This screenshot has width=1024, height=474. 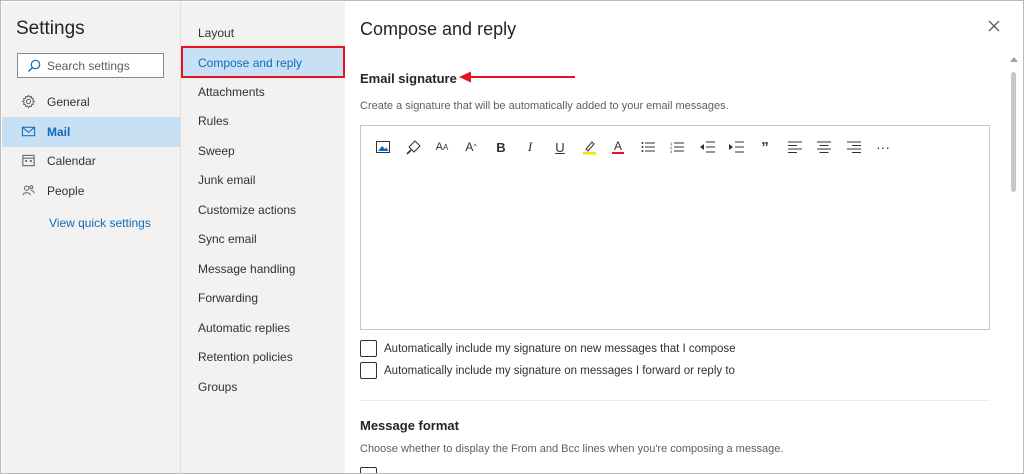 What do you see at coordinates (245, 357) in the screenshot?
I see `category-retention-policies: Retention policies` at bounding box center [245, 357].